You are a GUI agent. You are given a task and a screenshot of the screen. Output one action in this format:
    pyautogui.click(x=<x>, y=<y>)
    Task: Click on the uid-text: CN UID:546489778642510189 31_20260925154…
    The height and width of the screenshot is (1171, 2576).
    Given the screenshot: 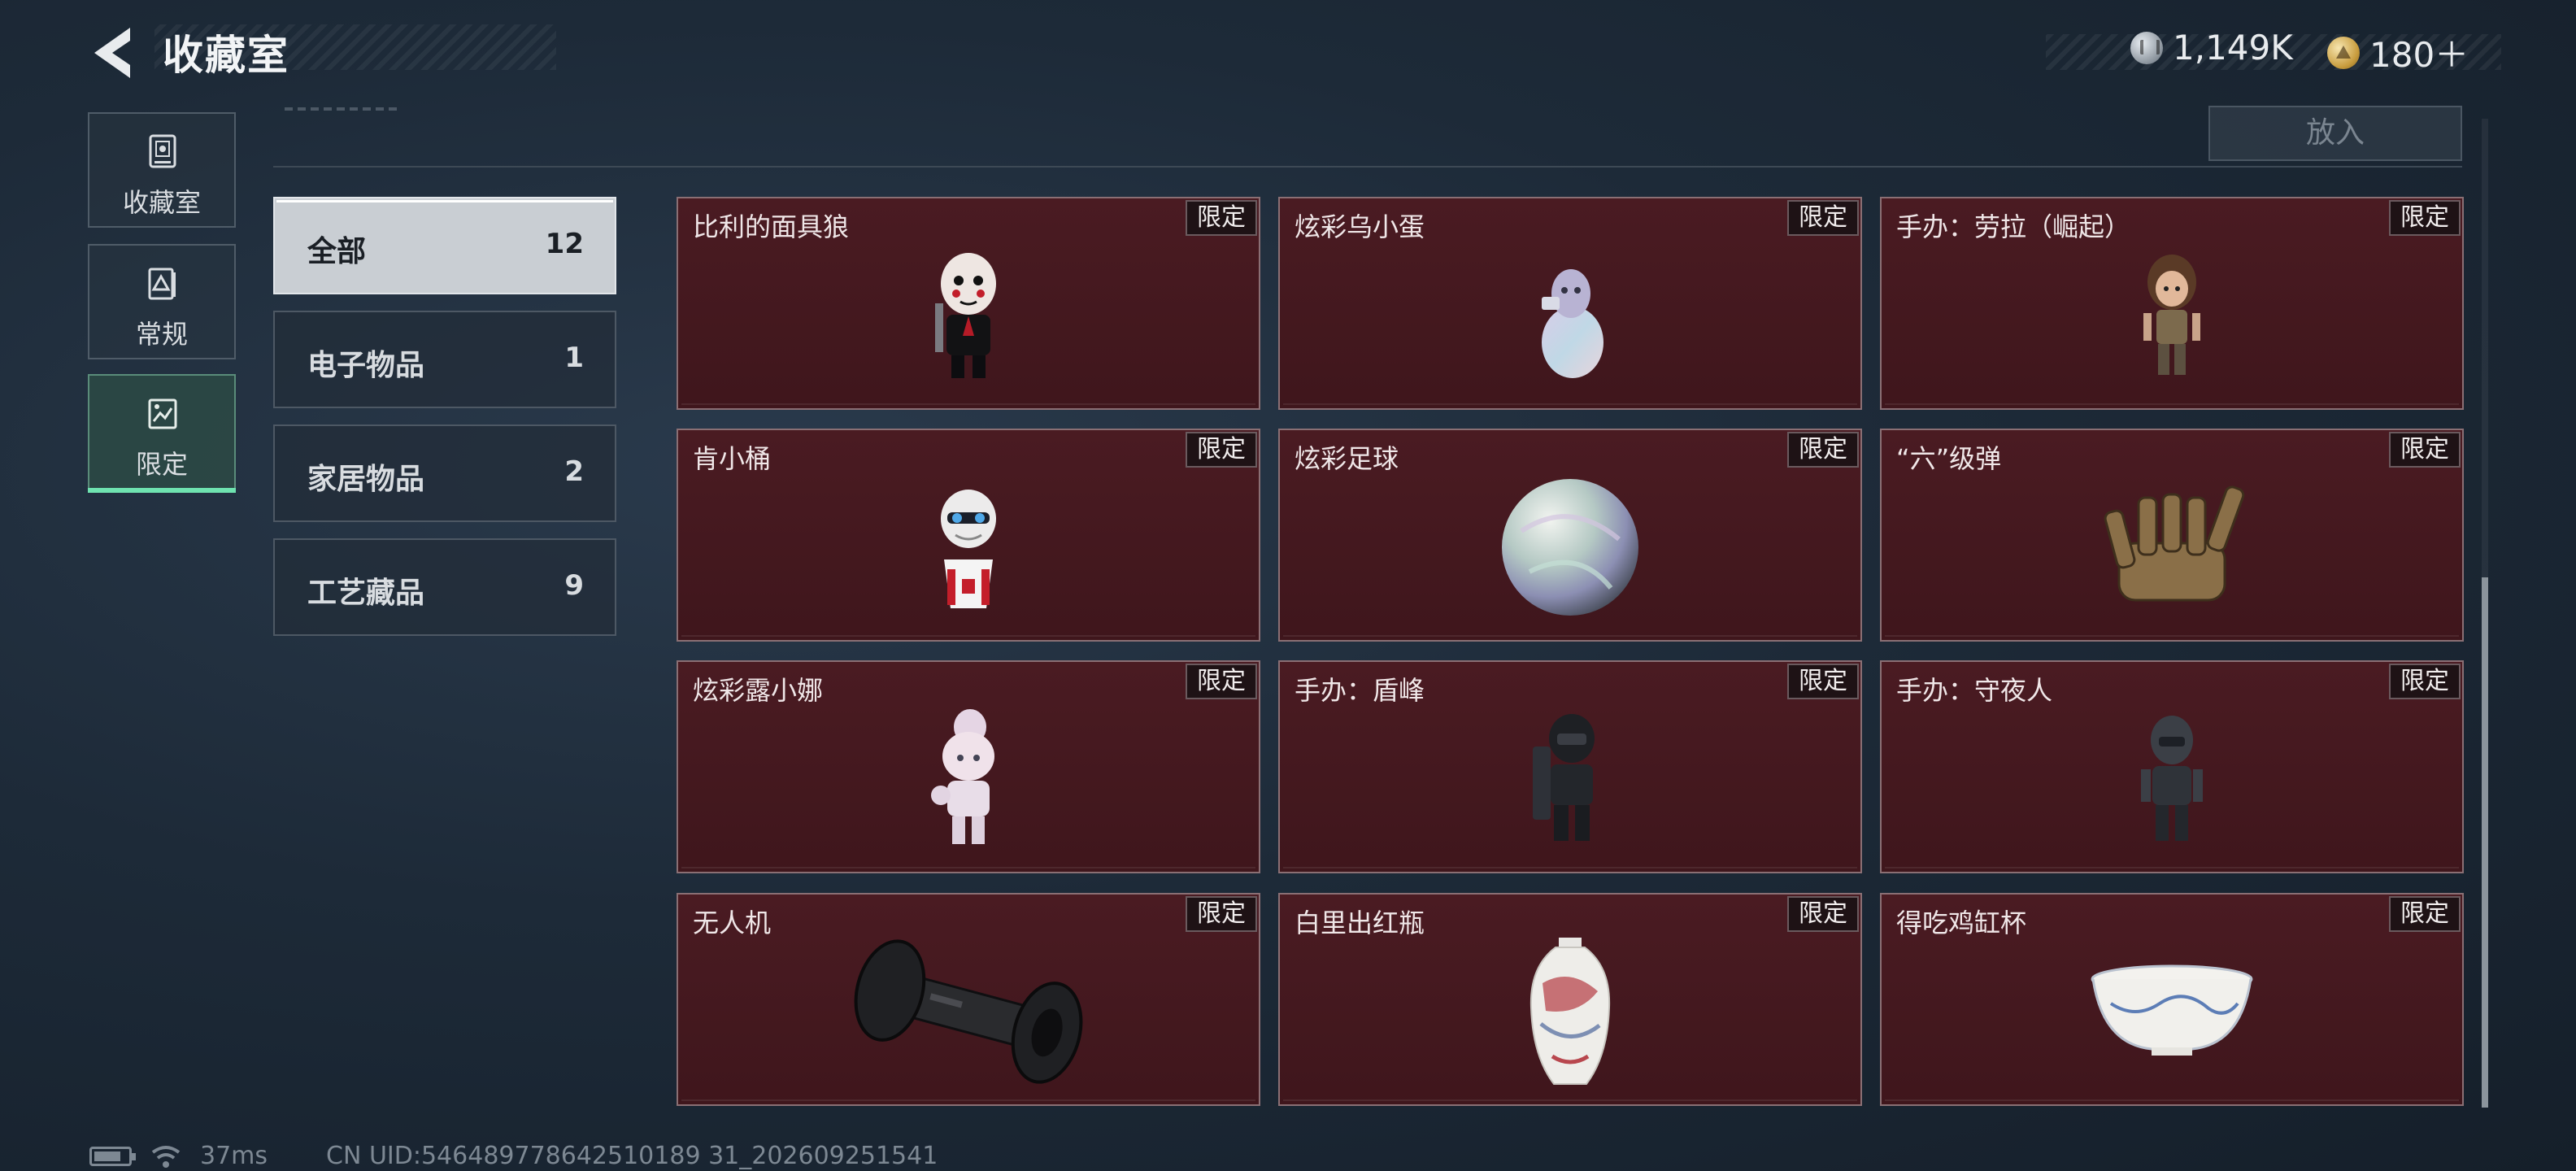 What is the action you would take?
    pyautogui.click(x=632, y=1156)
    